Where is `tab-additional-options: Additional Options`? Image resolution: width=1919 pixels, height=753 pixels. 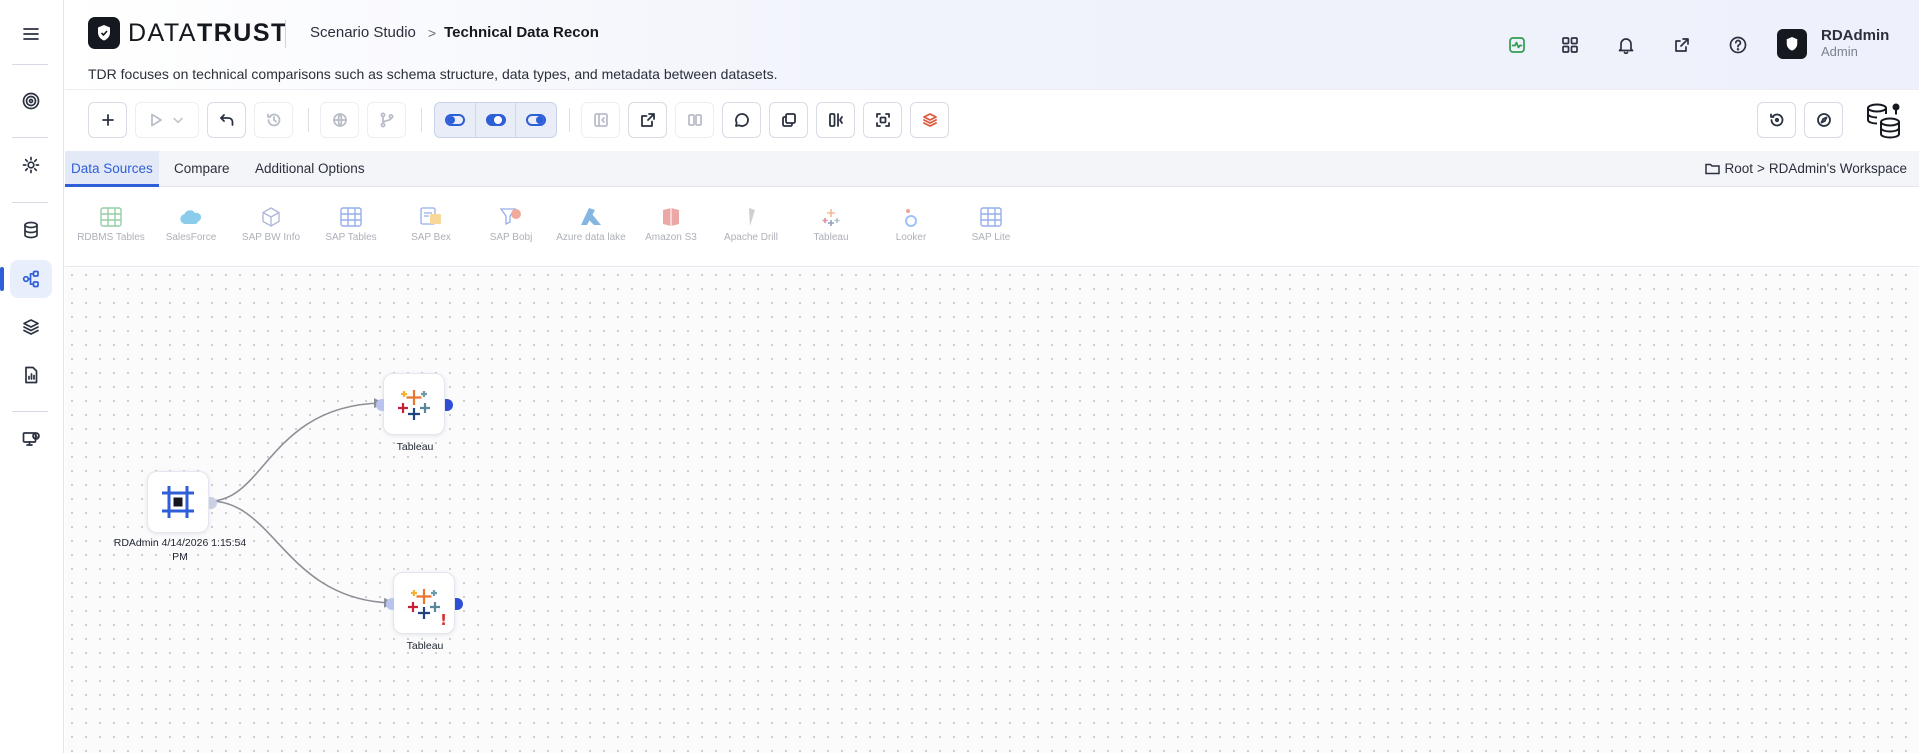 tab-additional-options: Additional Options is located at coordinates (310, 169).